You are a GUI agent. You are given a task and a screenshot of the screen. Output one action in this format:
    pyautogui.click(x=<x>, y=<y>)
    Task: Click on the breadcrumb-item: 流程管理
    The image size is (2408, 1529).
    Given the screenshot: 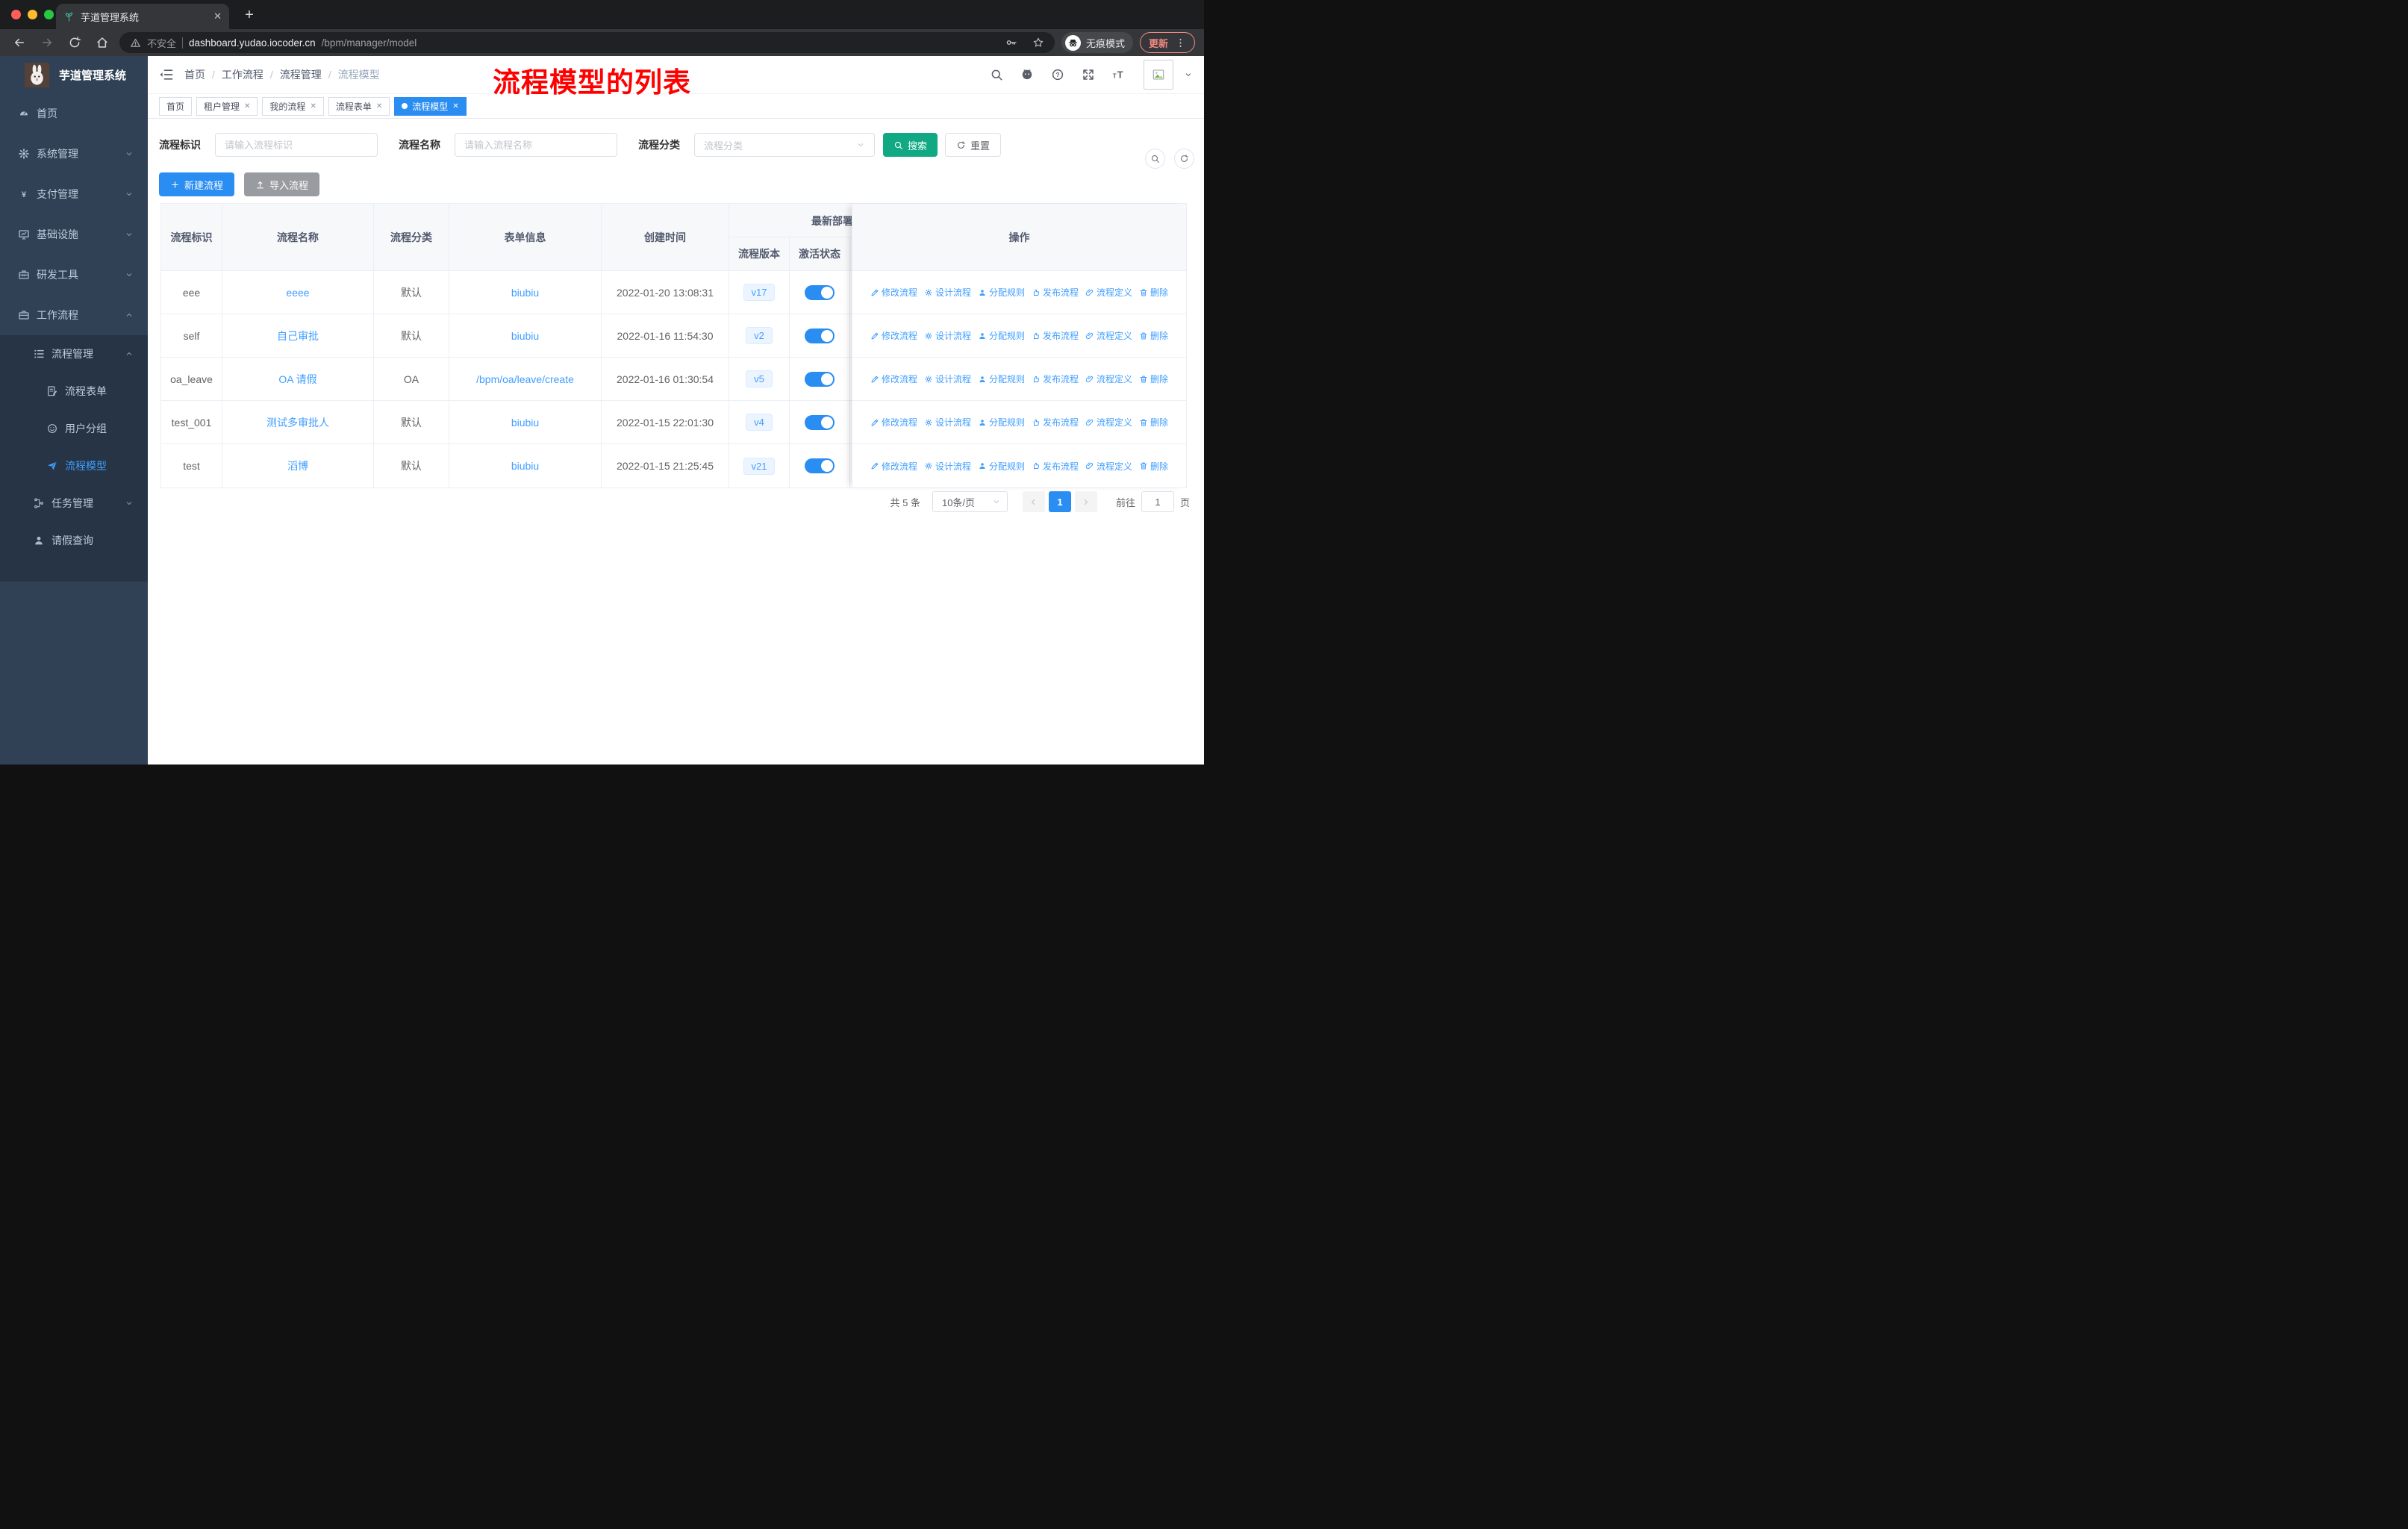 What is the action you would take?
    pyautogui.click(x=301, y=74)
    